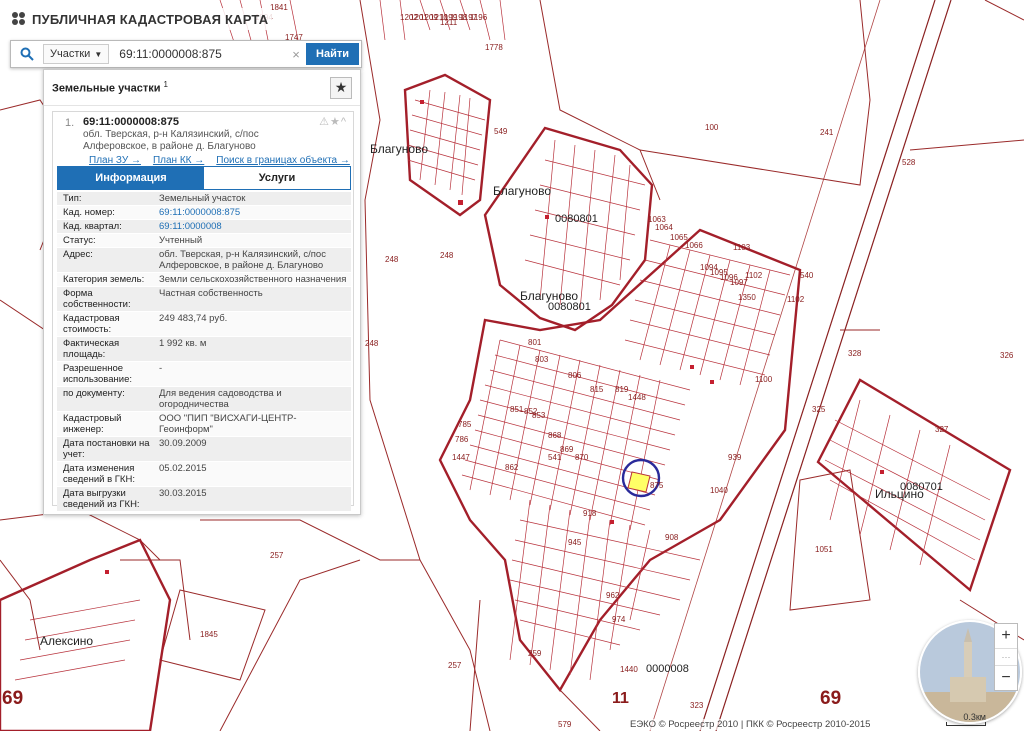 This screenshot has height=731, width=1024. What do you see at coordinates (479, 17) in the screenshot?
I see `parcel-number-label: 1196` at bounding box center [479, 17].